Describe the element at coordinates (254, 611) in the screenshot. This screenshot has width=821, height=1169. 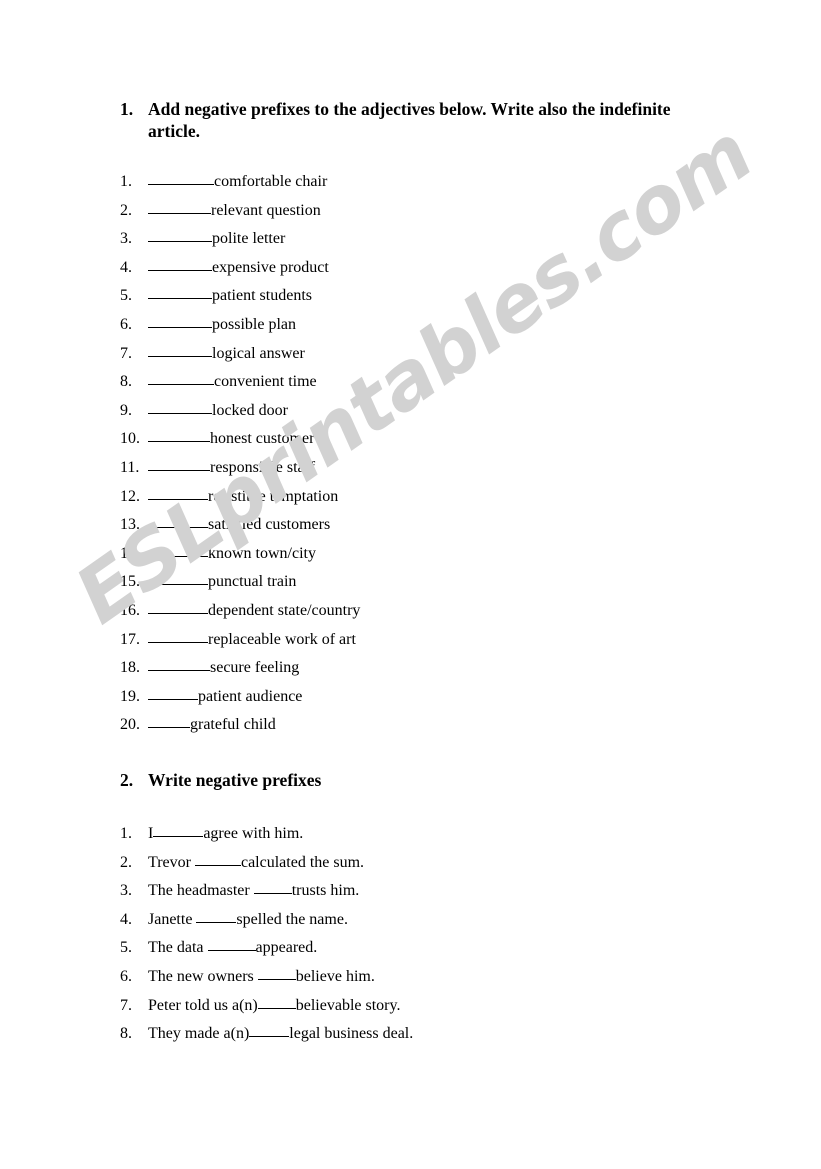
I see `question-body: dependent state/country` at that location.